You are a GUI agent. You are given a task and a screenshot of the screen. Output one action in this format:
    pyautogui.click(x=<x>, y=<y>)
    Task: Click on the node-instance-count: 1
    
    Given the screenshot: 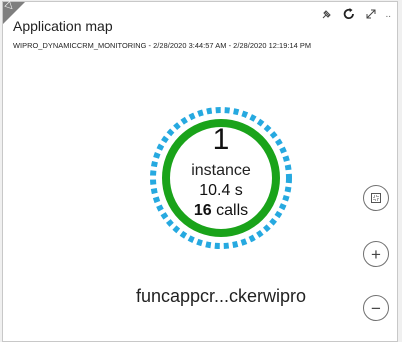 What is the action you would take?
    pyautogui.click(x=221, y=139)
    